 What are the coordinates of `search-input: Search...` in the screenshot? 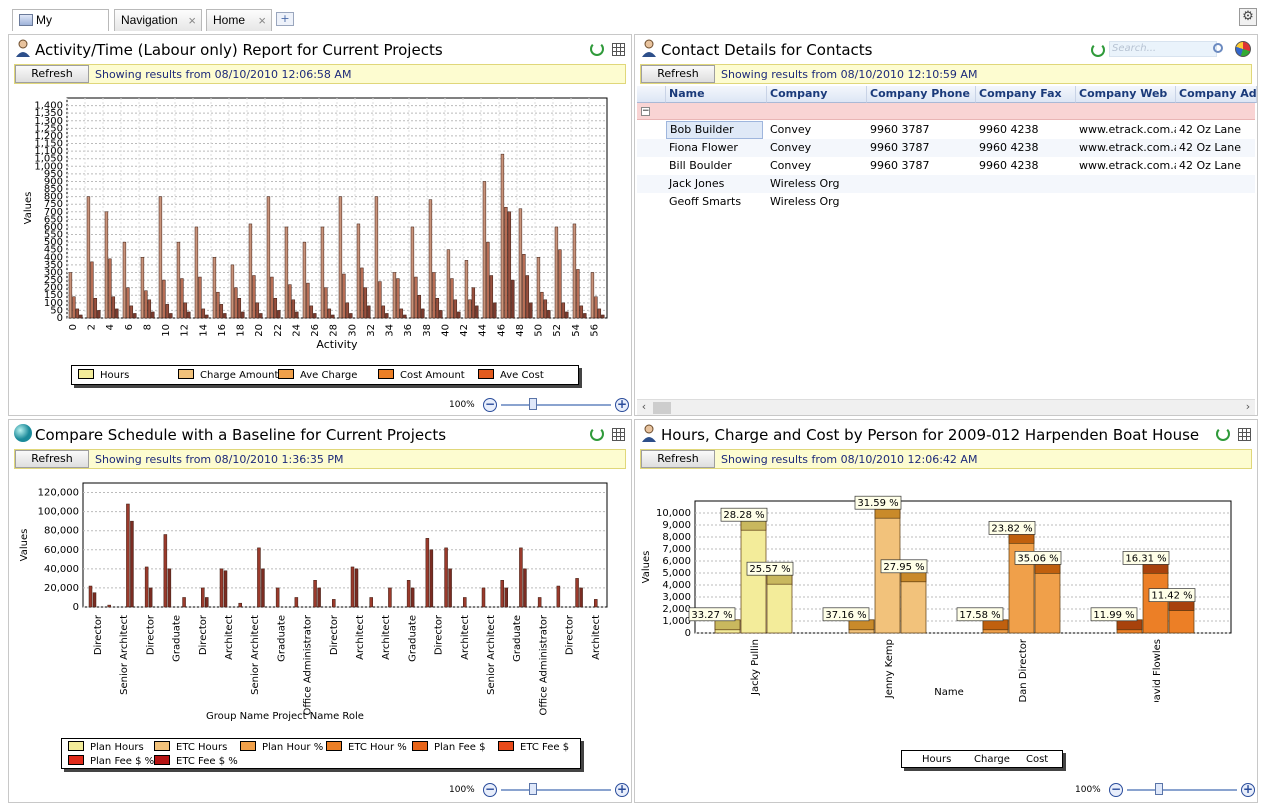 It's located at (1163, 49).